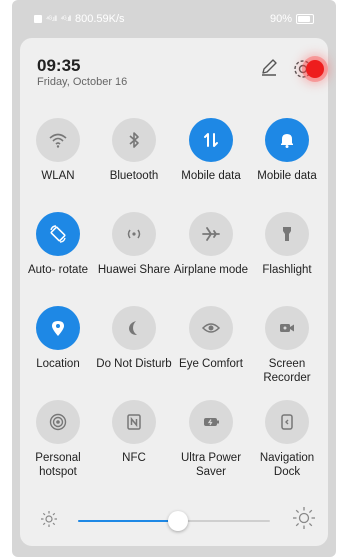  What do you see at coordinates (134, 270) in the screenshot?
I see `tile-label: Huawei Share` at bounding box center [134, 270].